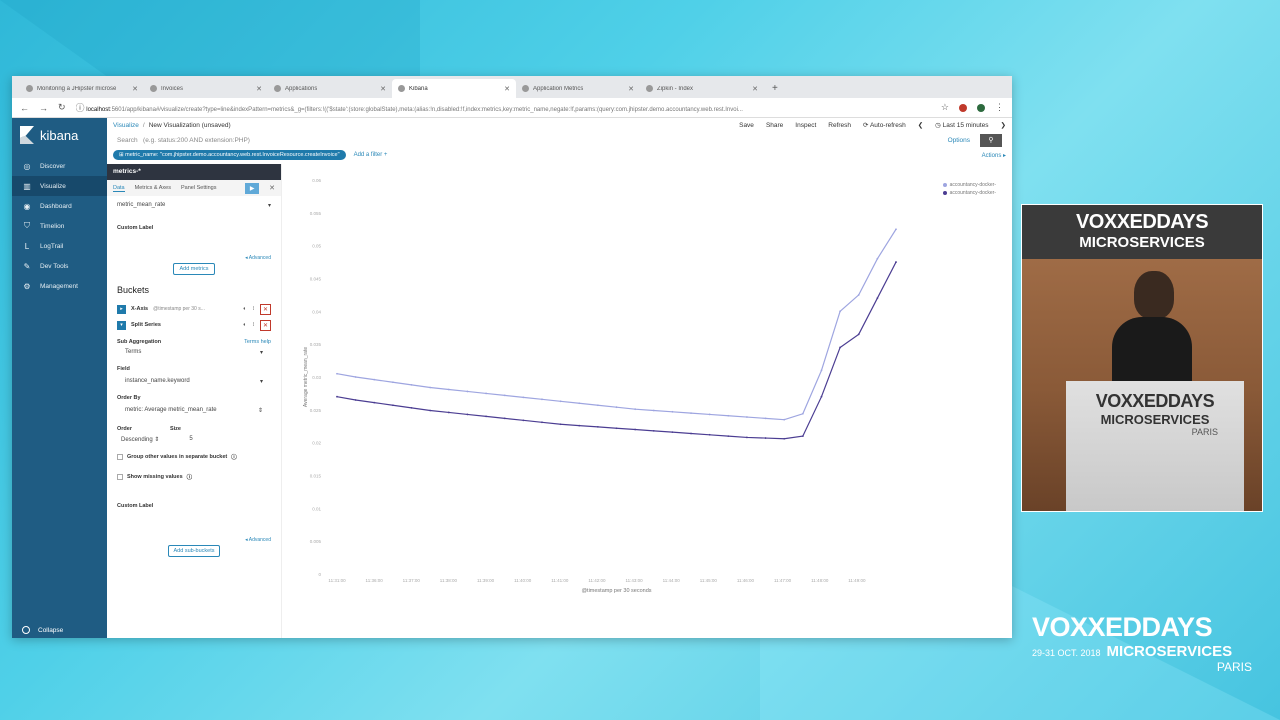 The image size is (1280, 720). Describe the element at coordinates (316, 246) in the screenshot. I see `y-tick-label: 0.05` at that location.